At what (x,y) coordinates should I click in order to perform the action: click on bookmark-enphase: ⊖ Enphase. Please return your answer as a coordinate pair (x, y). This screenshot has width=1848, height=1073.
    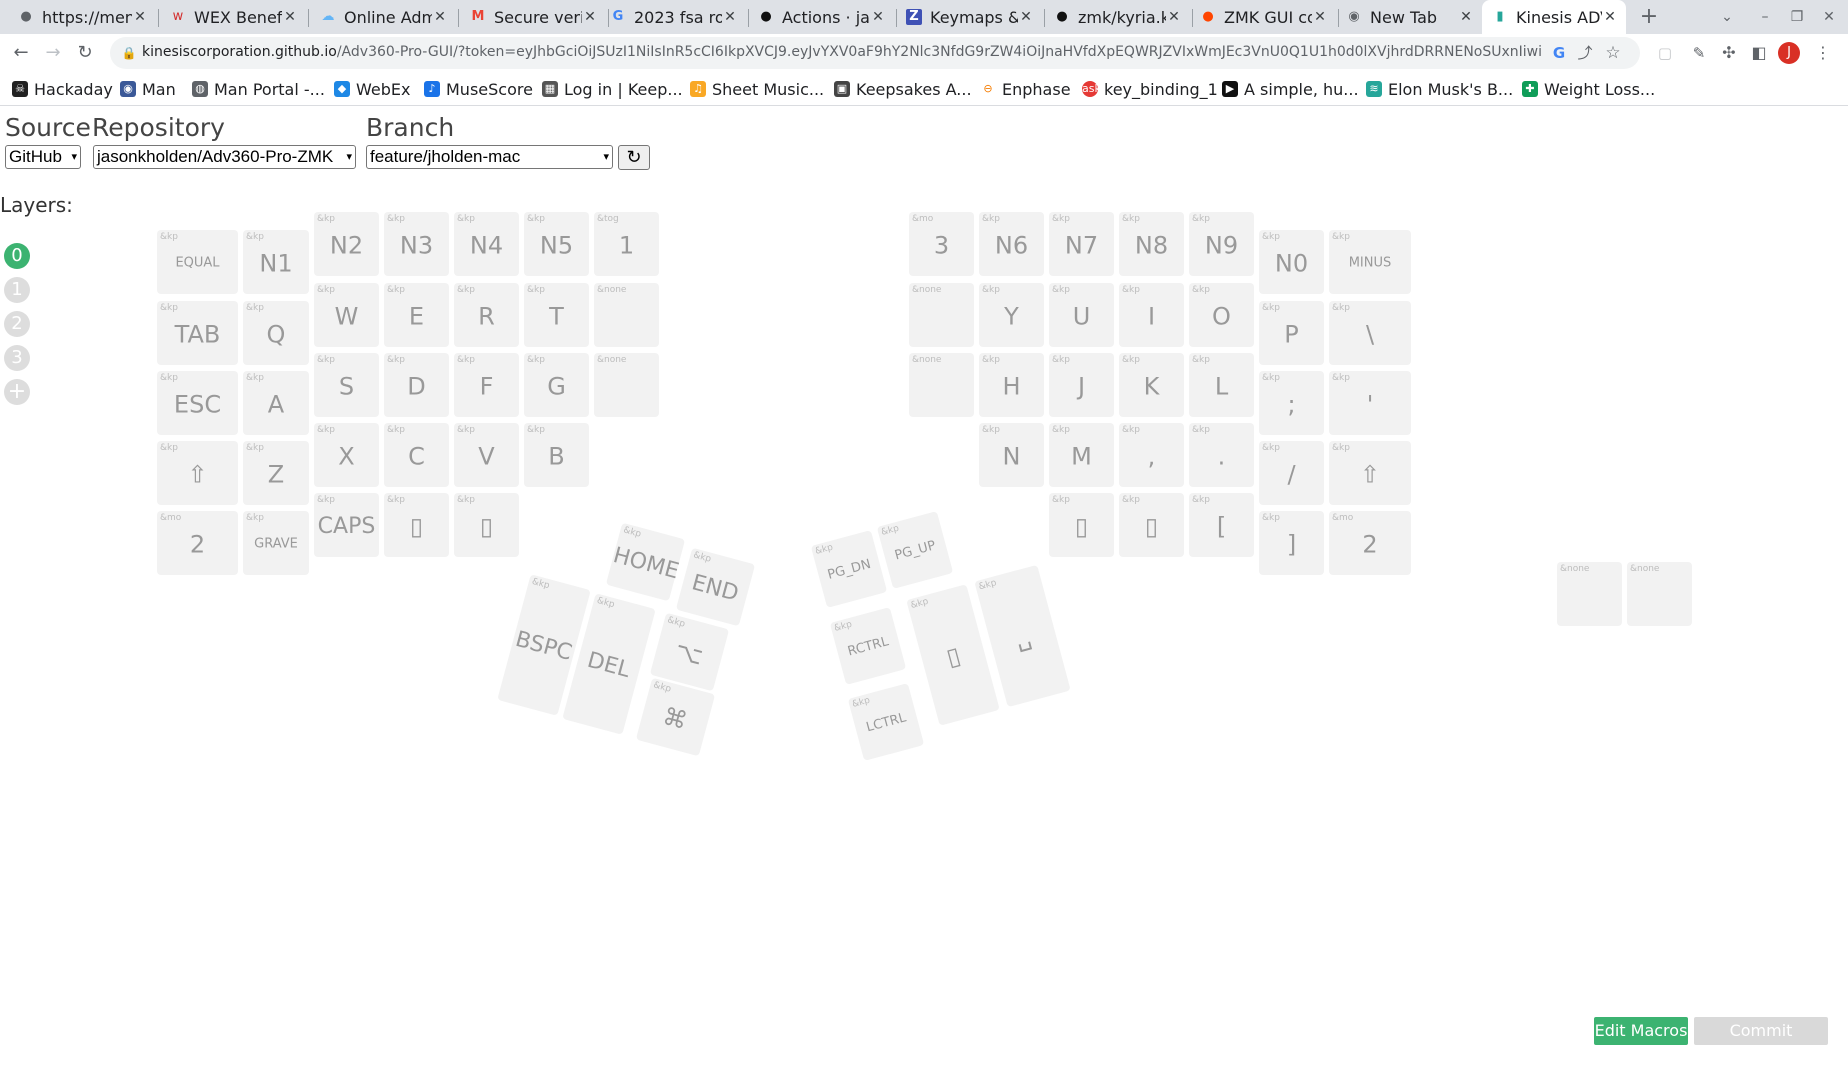
    Looking at the image, I should click on (1025, 89).